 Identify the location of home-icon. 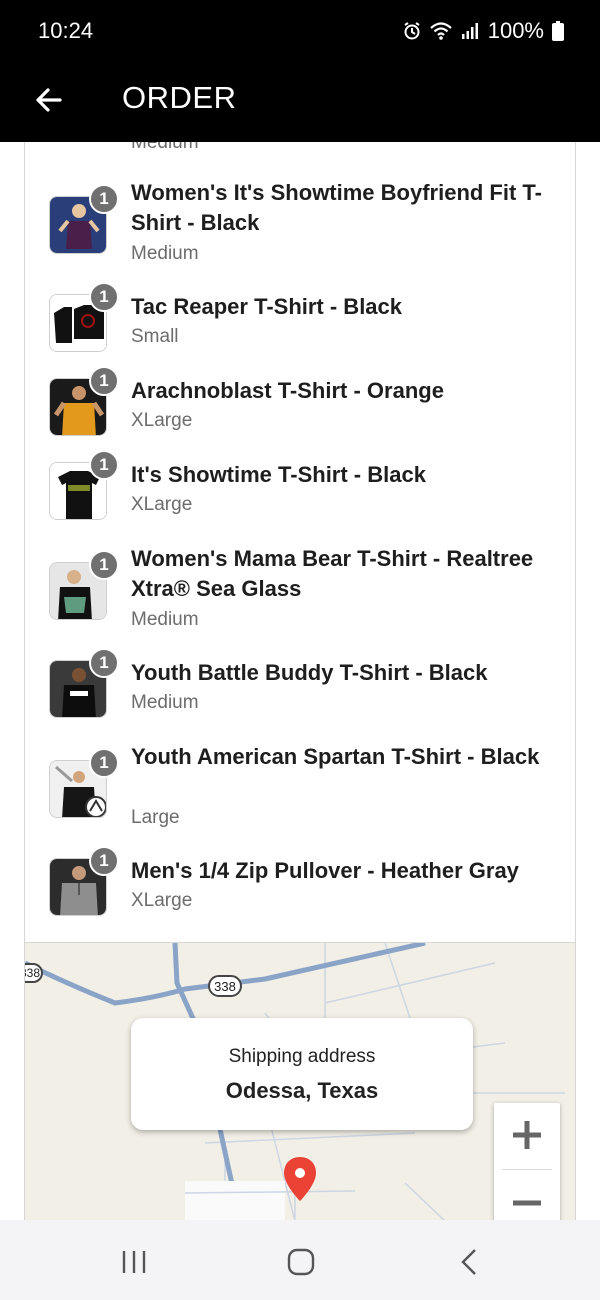
(301, 1262).